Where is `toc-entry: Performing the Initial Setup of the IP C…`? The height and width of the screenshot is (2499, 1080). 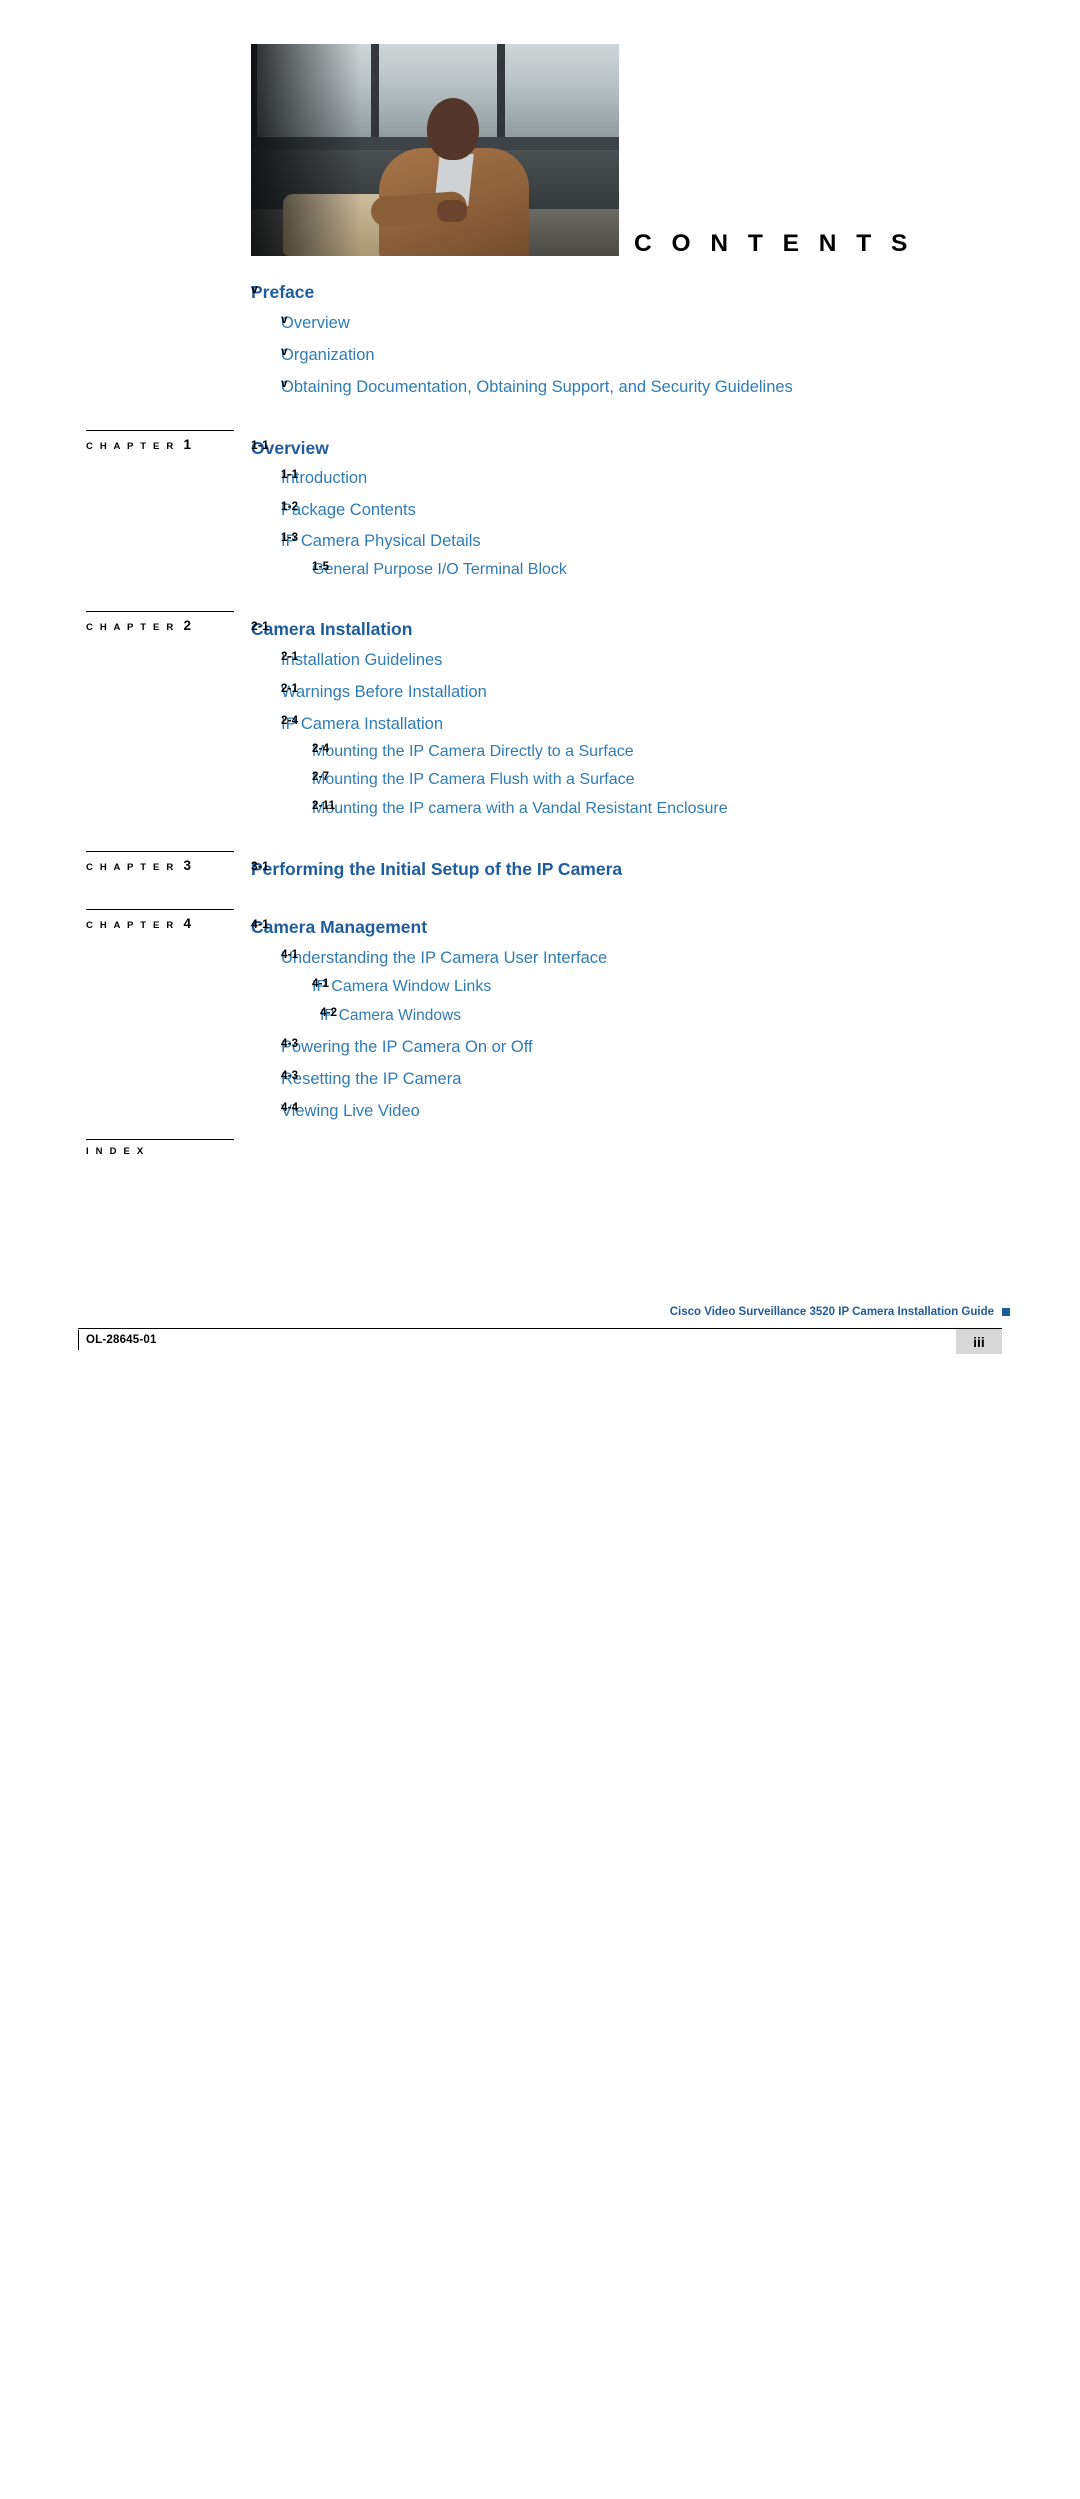 toc-entry: Performing the Initial Setup of the IP C… is located at coordinates (443, 869).